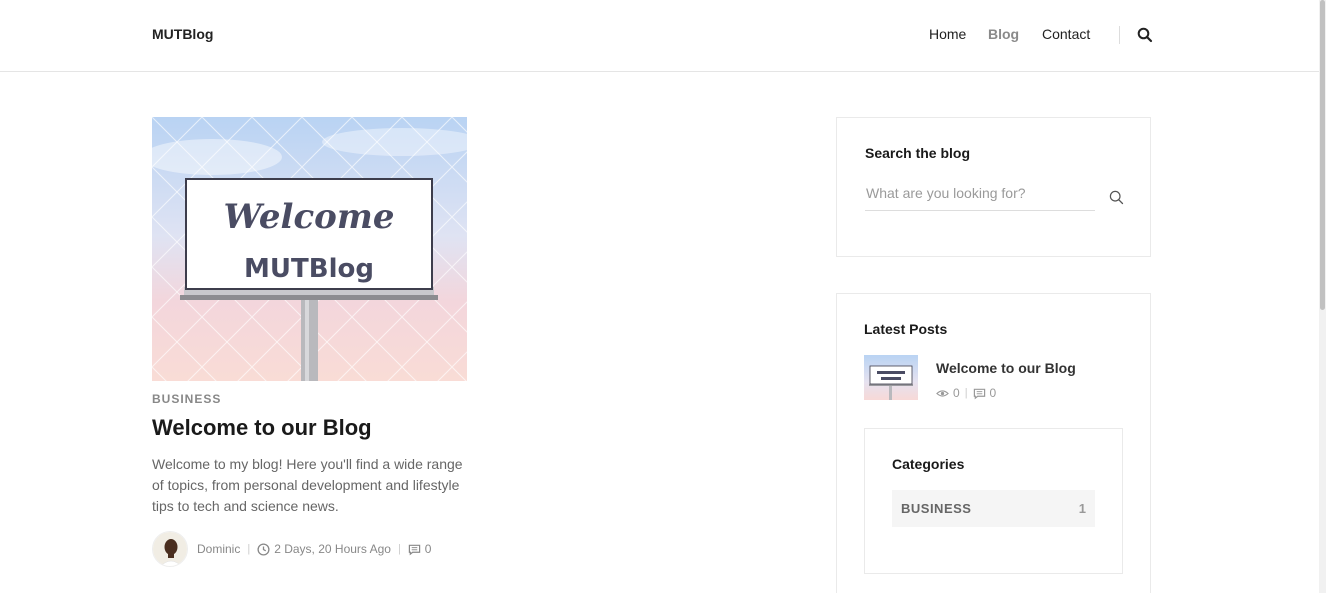 The image size is (1326, 593). Describe the element at coordinates (1082, 508) in the screenshot. I see `category-count: 1` at that location.